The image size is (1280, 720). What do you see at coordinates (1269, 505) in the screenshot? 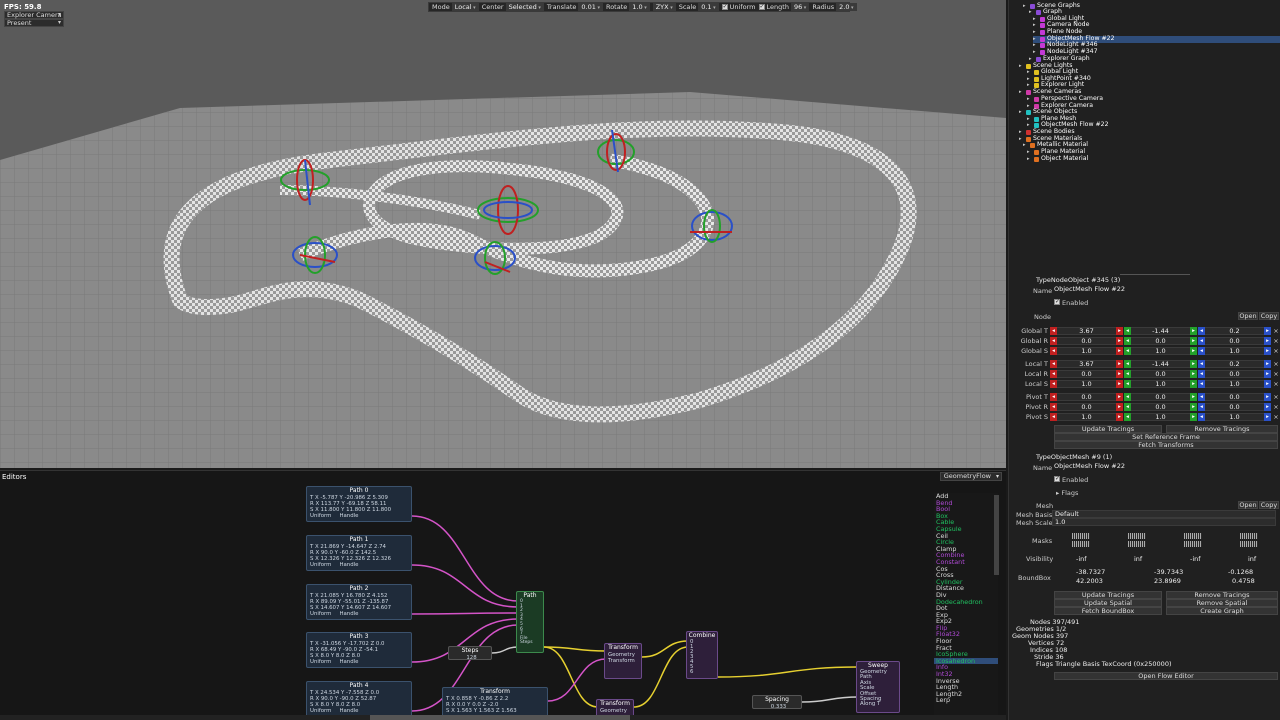
I see `mesh-copy-button: Copy` at bounding box center [1269, 505].